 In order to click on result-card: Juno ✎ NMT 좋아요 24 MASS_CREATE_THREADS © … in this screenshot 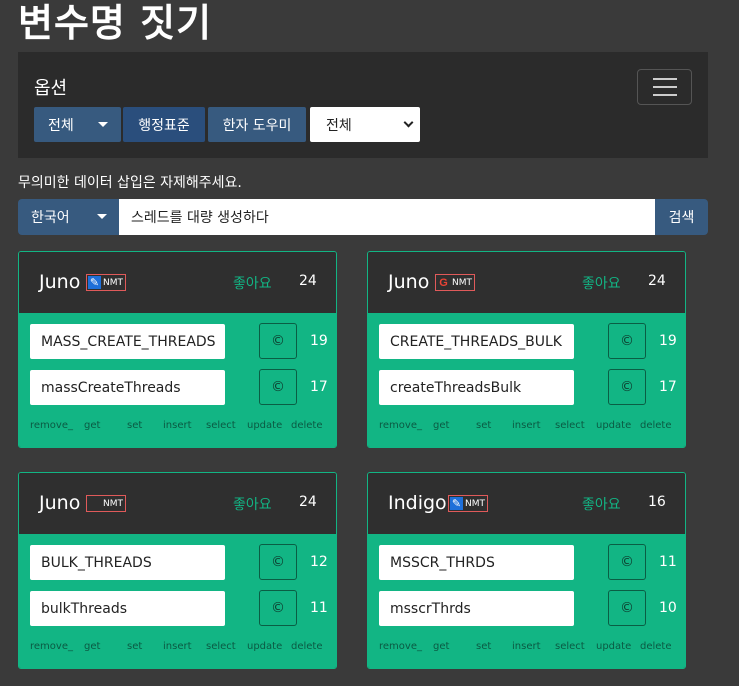, I will do `click(177, 349)`.